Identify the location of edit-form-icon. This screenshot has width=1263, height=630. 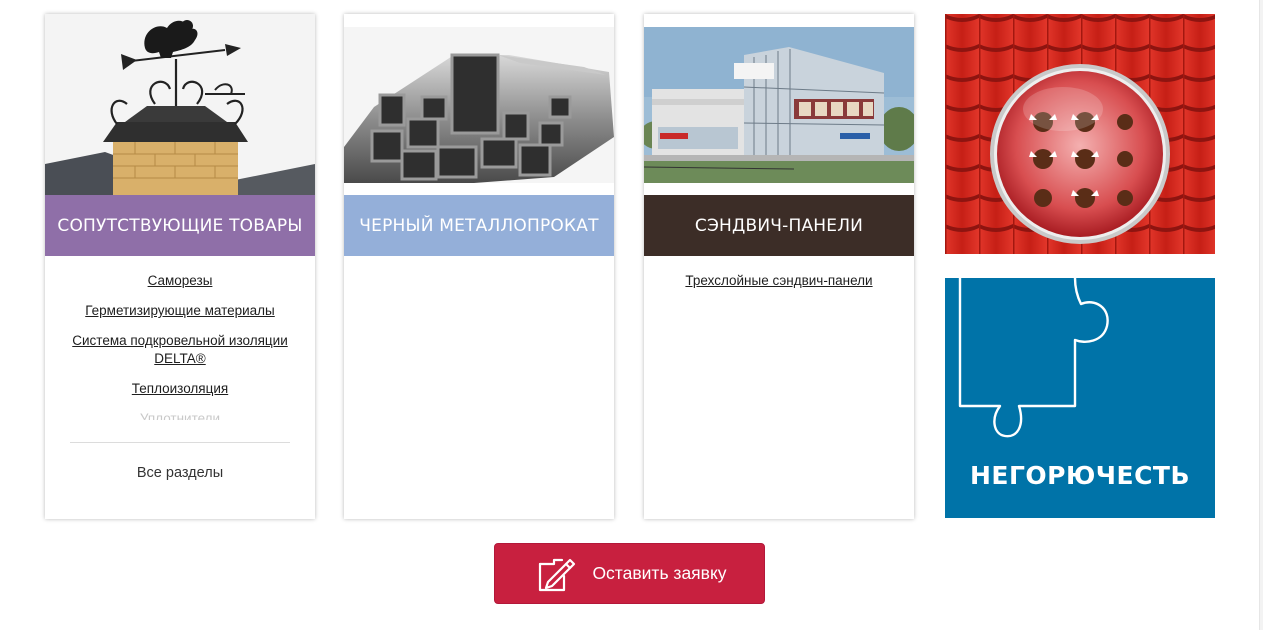
(557, 574).